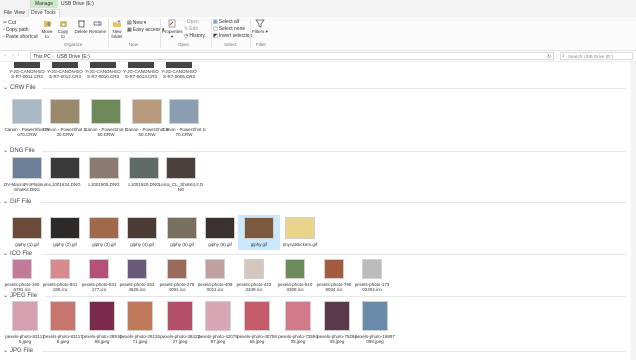 This screenshot has height=360, width=636. I want to click on group-header-crw: ⌄ CRW File, so click(19, 88).